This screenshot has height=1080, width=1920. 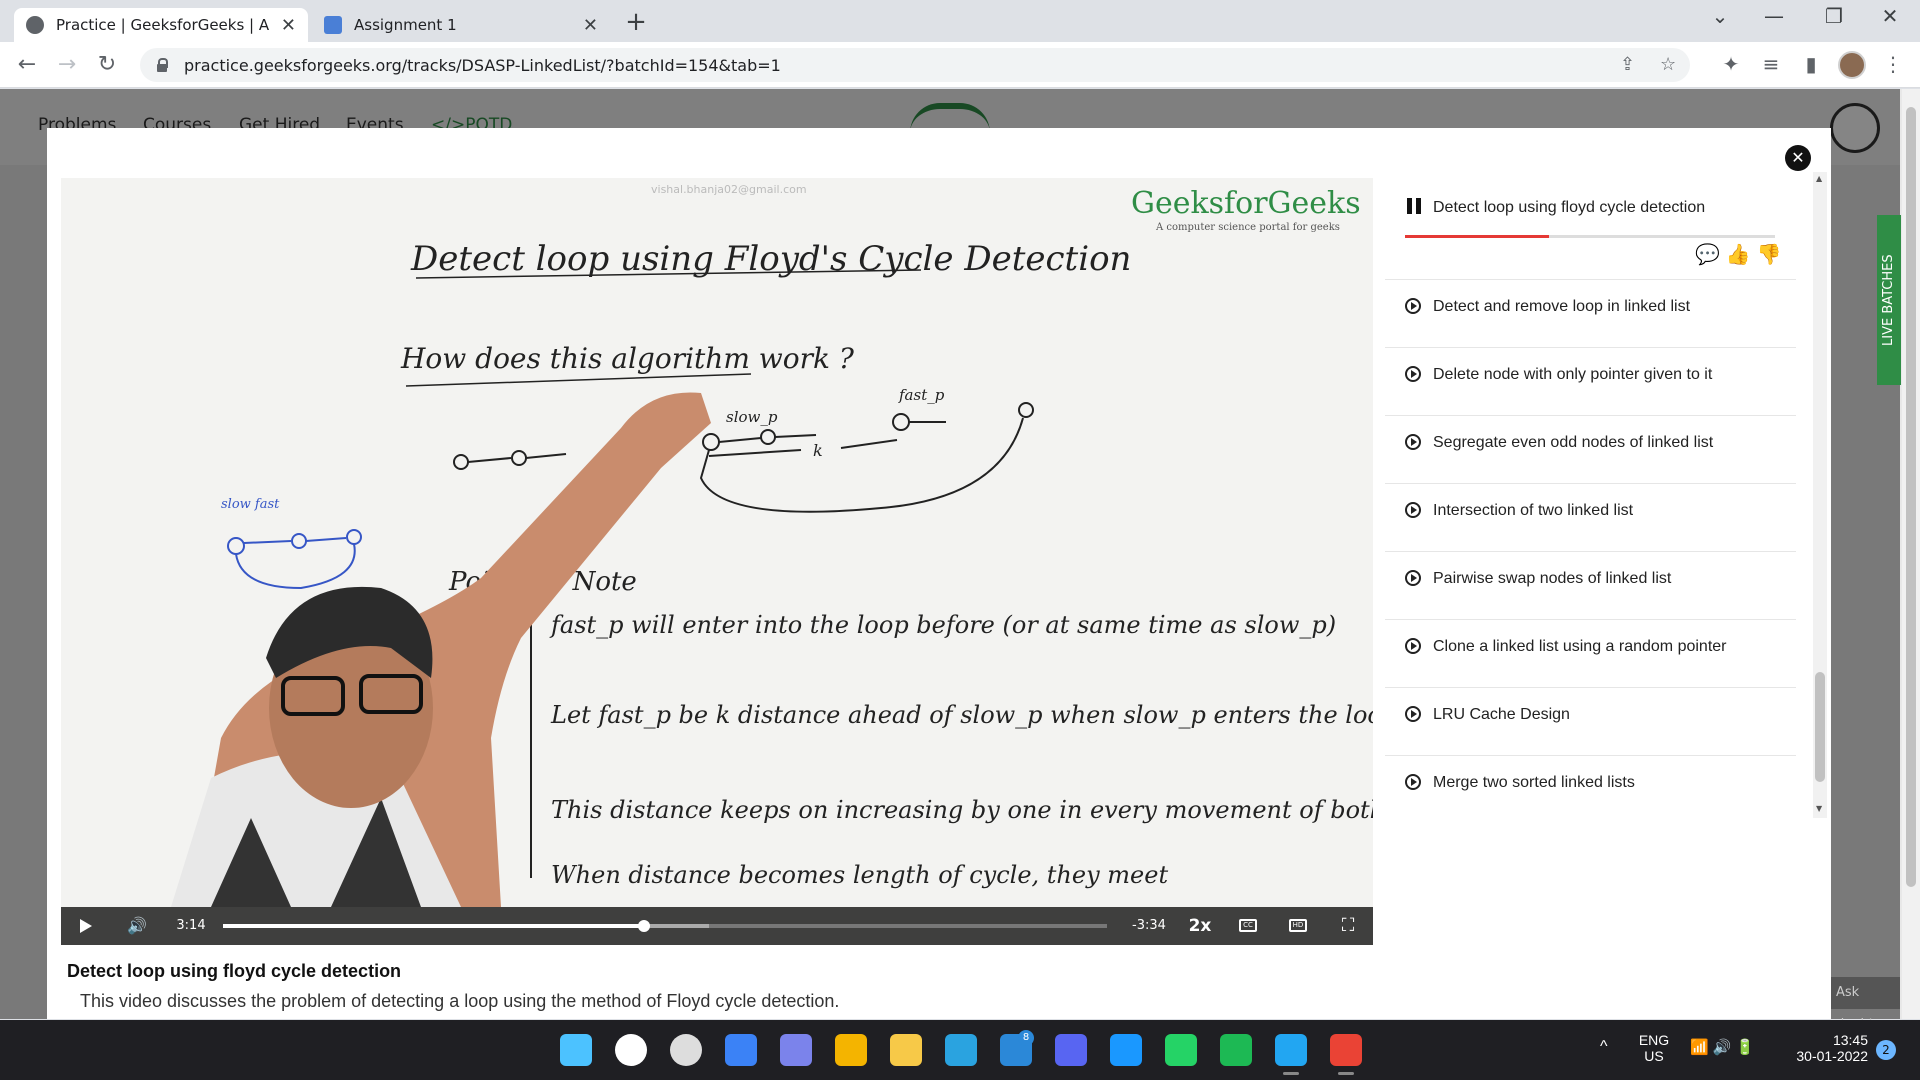 I want to click on k-label: k, so click(x=818, y=450).